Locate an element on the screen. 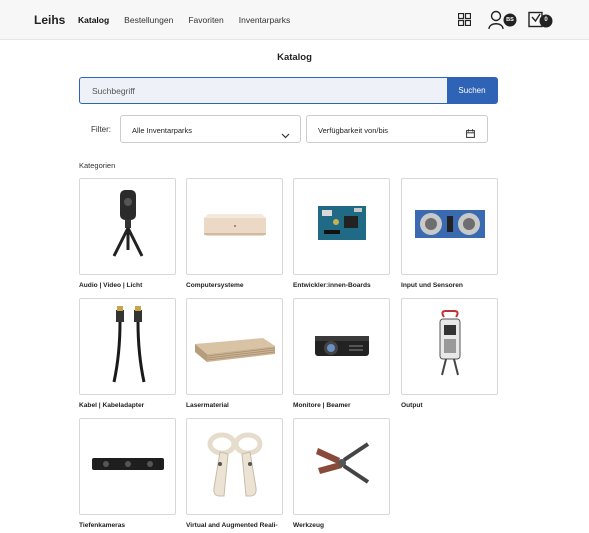 The width and height of the screenshot is (589, 533). search-button: Suchen is located at coordinates (472, 90).